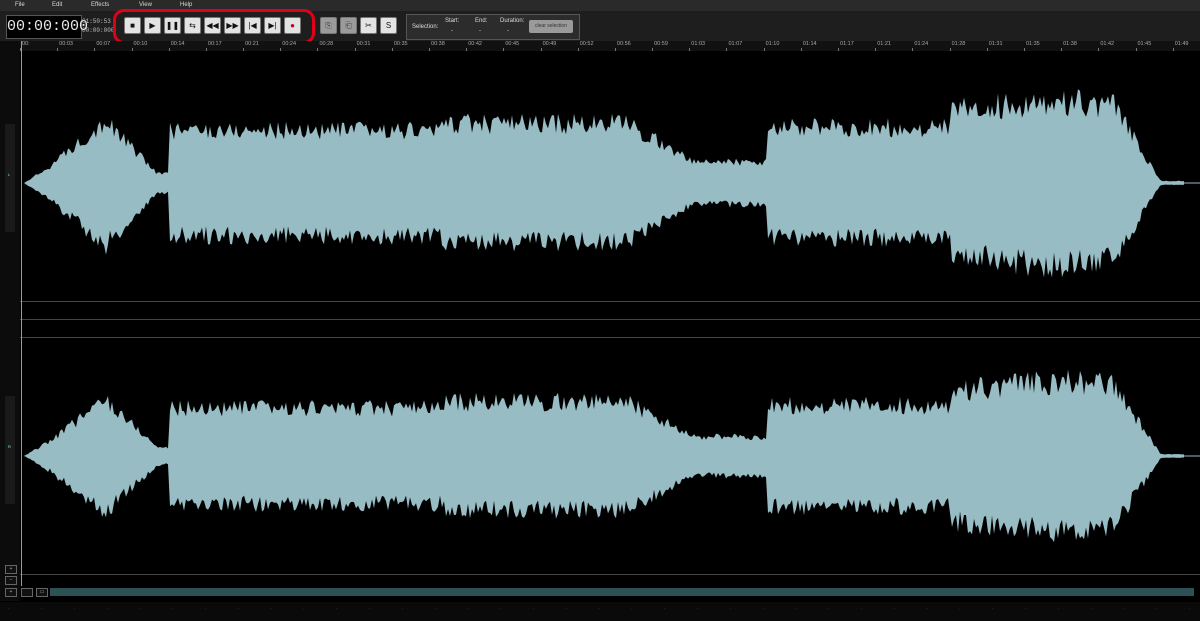 This screenshot has width=1200, height=621. What do you see at coordinates (21, 313) in the screenshot?
I see `playhead-cursor` at bounding box center [21, 313].